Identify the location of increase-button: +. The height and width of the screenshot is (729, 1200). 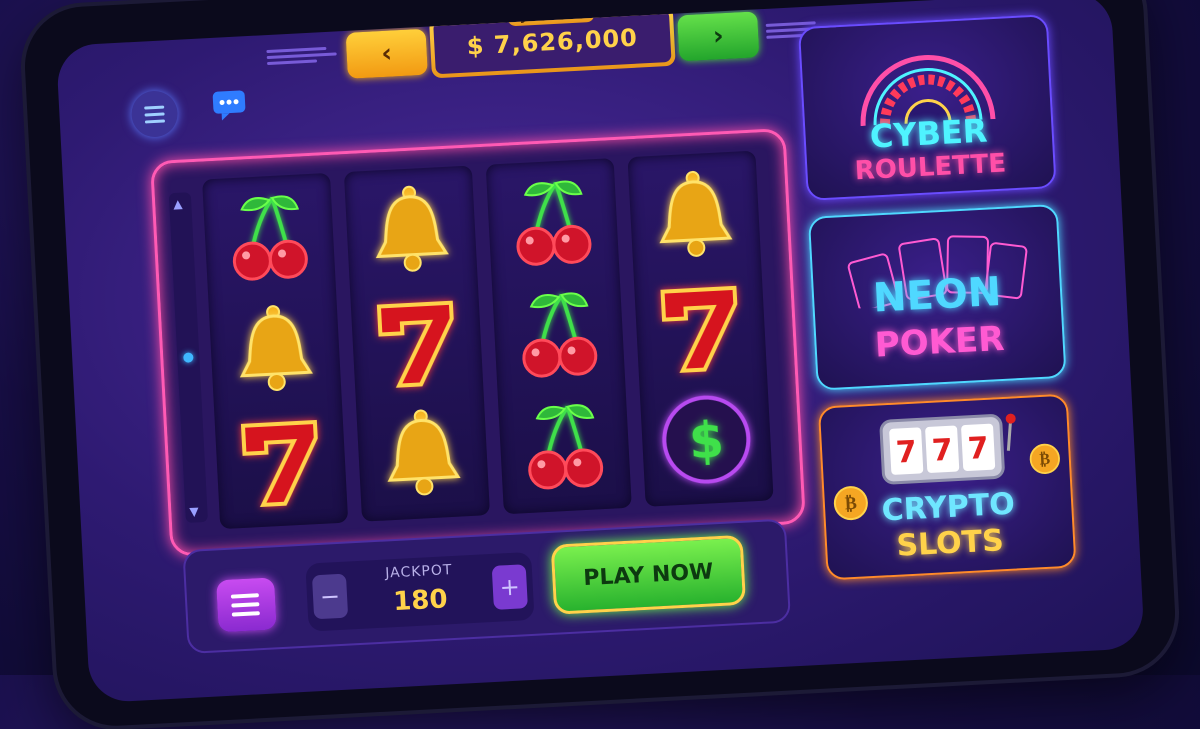
(509, 587).